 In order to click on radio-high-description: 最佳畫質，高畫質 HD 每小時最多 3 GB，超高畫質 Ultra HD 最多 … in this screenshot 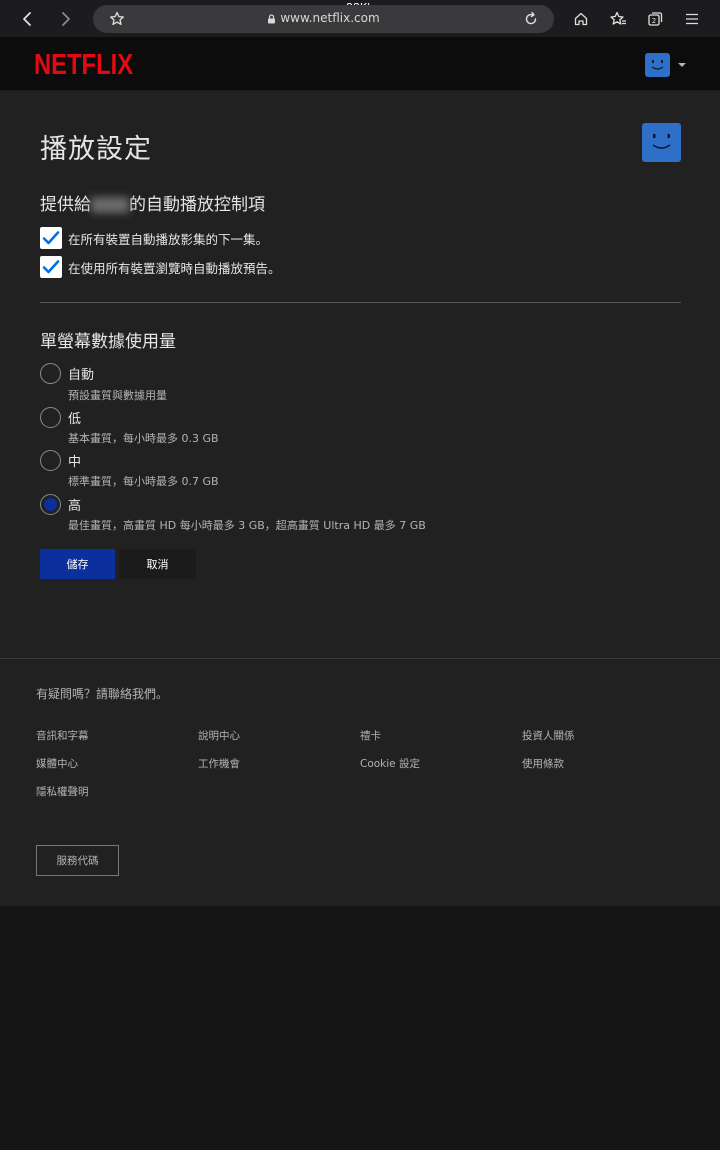, I will do `click(247, 525)`.